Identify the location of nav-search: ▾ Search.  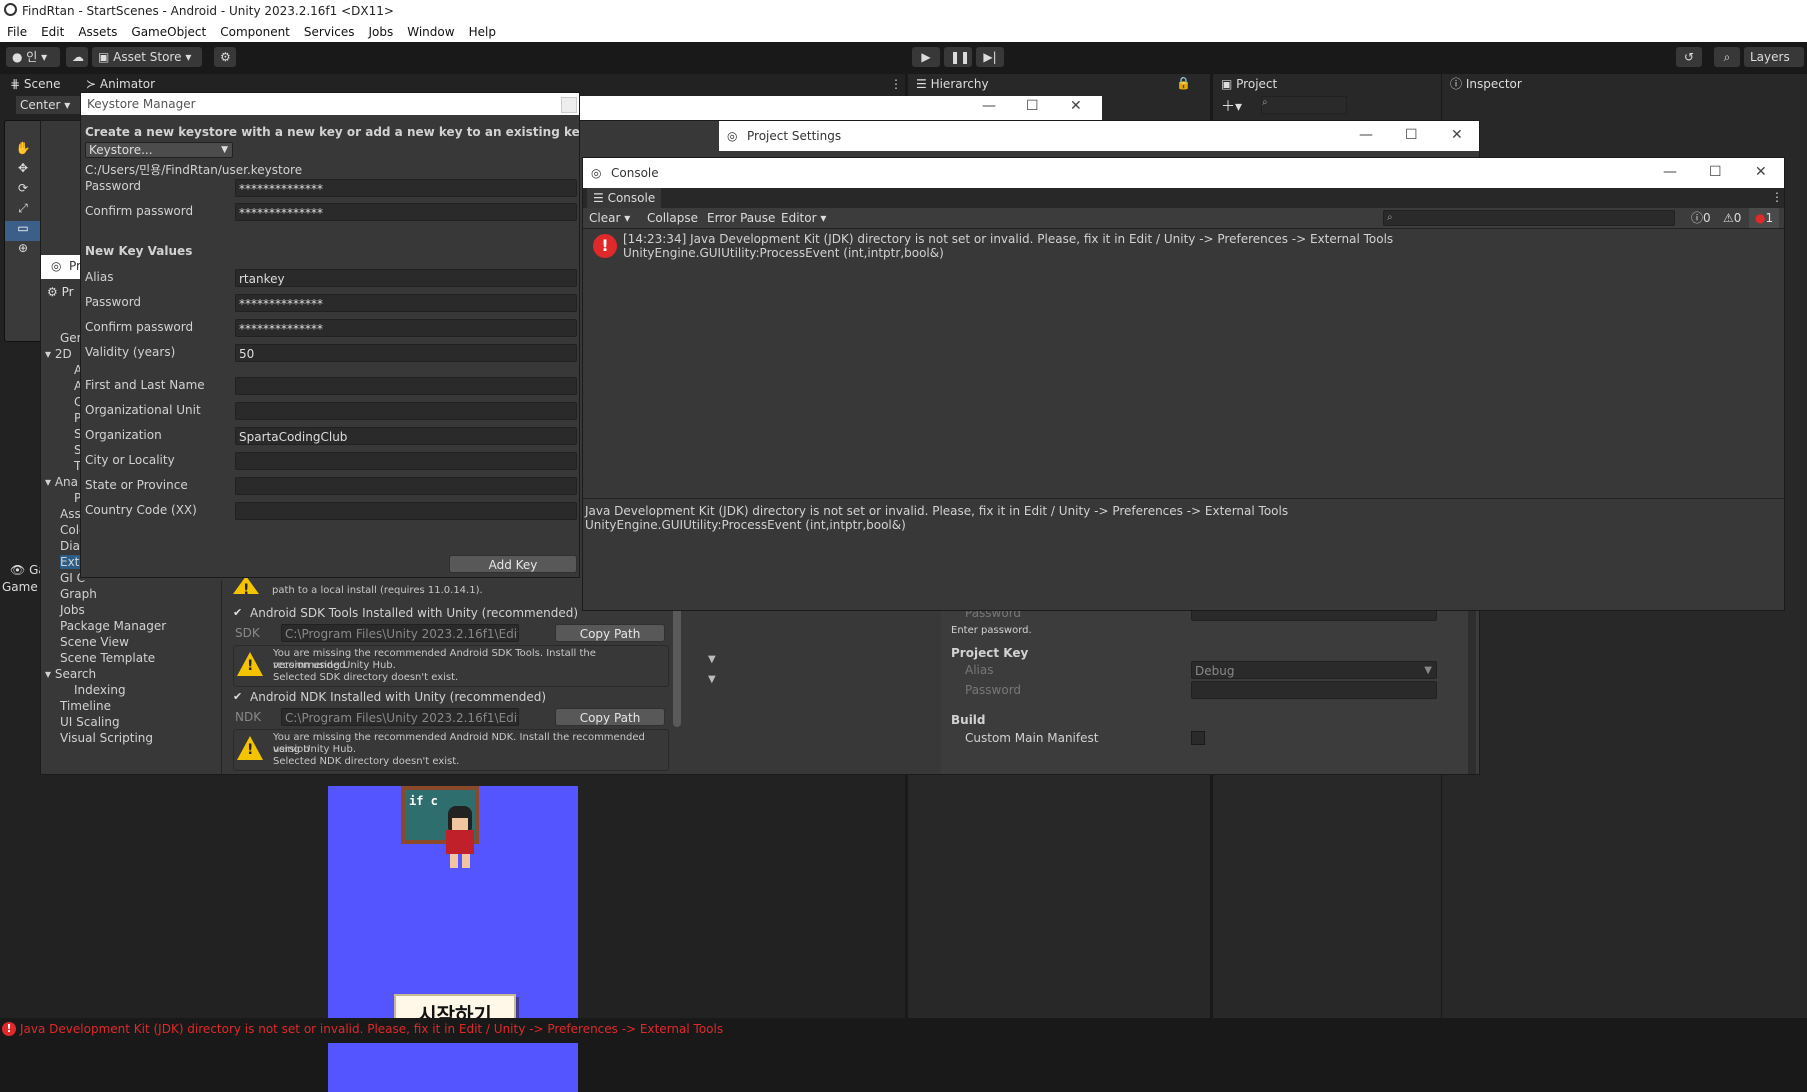
(70, 674).